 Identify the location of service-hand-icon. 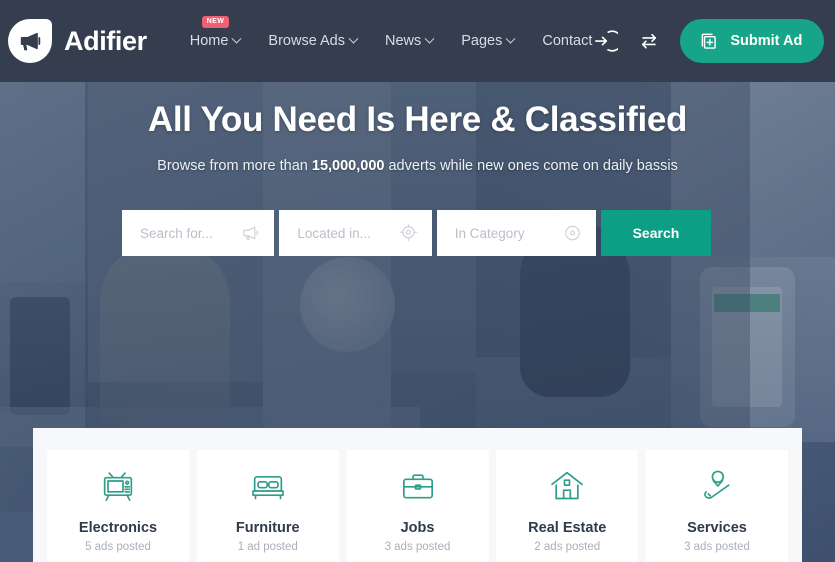
(717, 486).